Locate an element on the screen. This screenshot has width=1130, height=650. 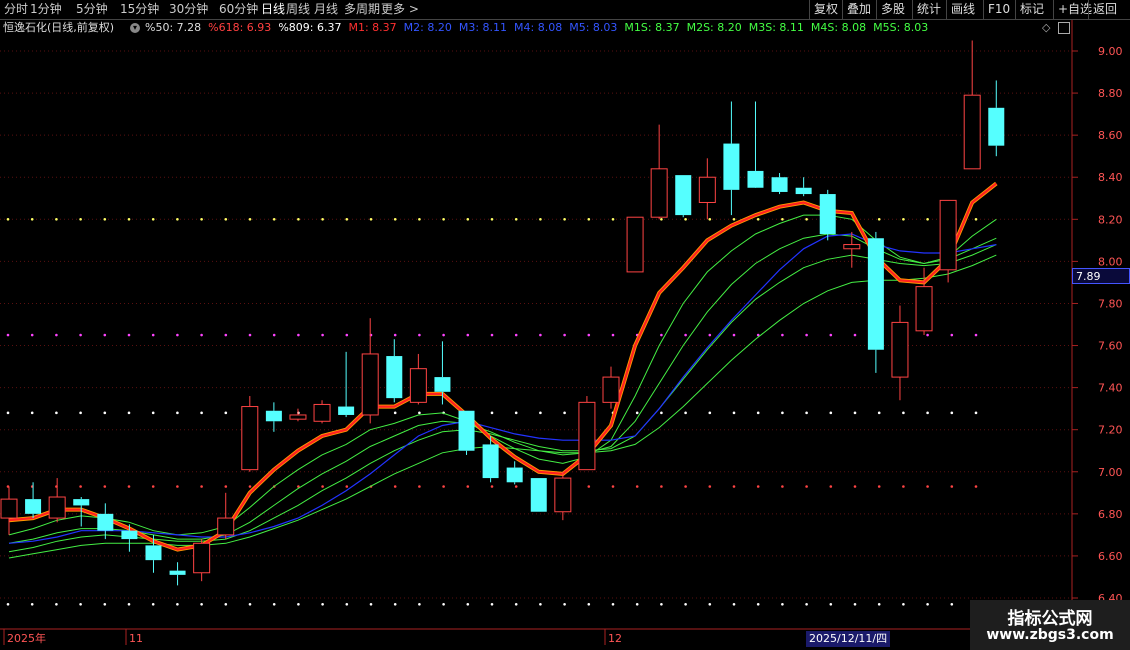
toolbar-button-2: 多股 is located at coordinates (892, 9).